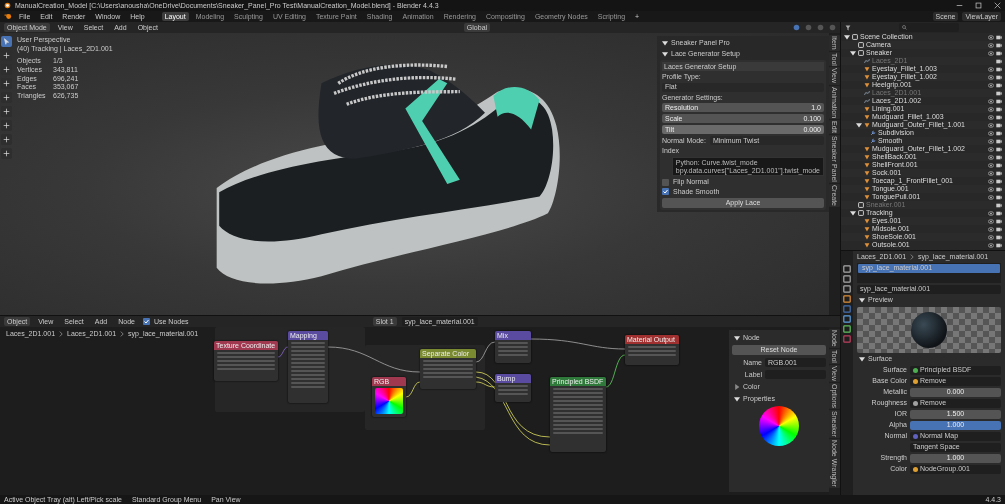  I want to click on maximize-icon, so click(978, 5).